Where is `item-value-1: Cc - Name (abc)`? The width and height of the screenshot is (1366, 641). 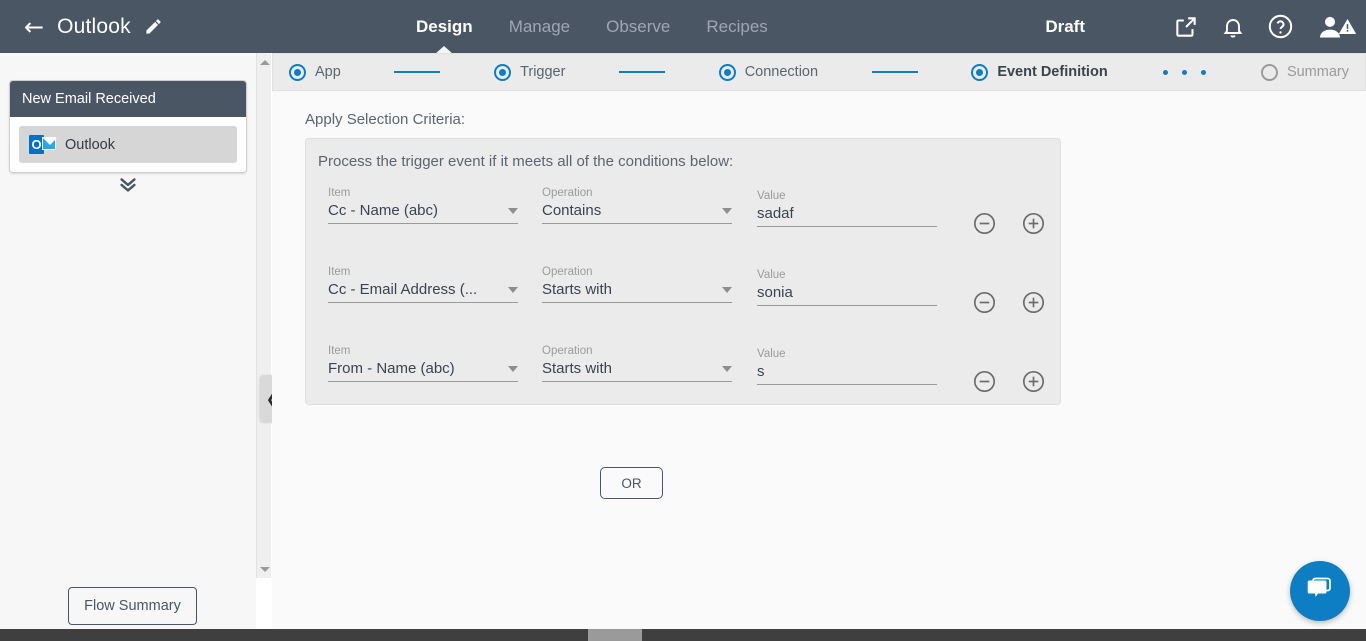
item-value-1: Cc - Name (abc) is located at coordinates (383, 210).